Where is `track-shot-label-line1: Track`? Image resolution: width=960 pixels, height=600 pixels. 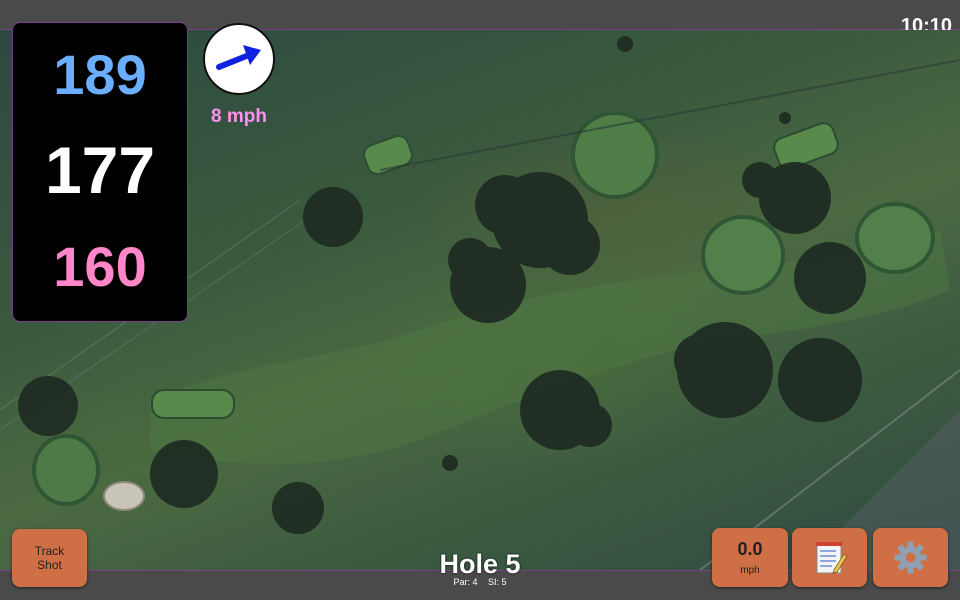
track-shot-label-line1: Track is located at coordinates (49, 551).